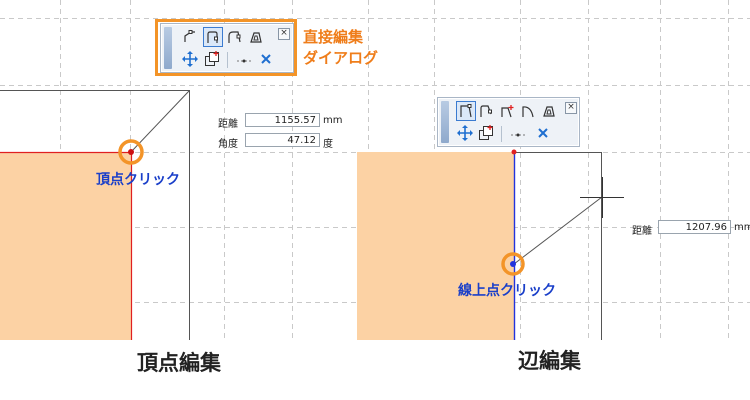 This screenshot has height=400, width=750. Describe the element at coordinates (507, 111) in the screenshot. I see `add-vertex-icon` at that location.